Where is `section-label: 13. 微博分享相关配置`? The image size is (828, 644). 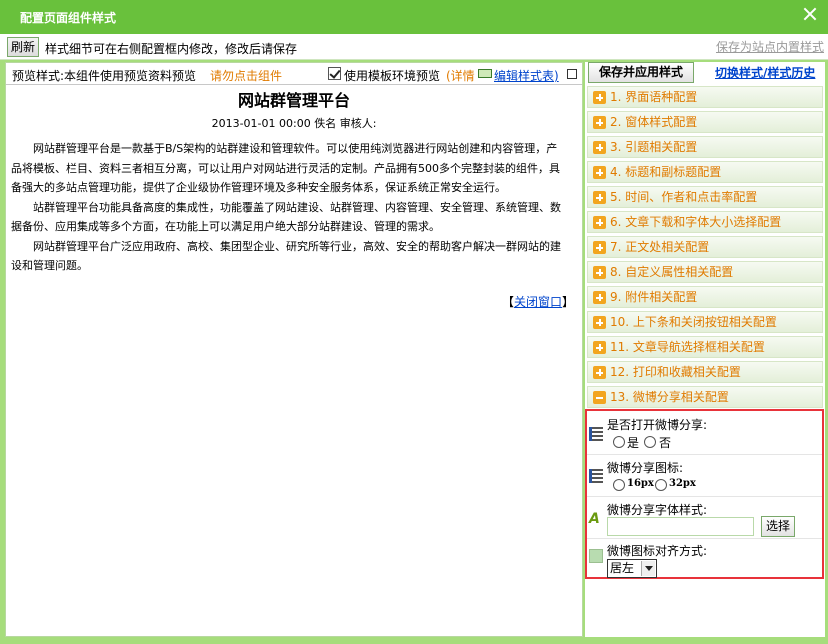 section-label: 13. 微博分享相关配置 is located at coordinates (669, 397).